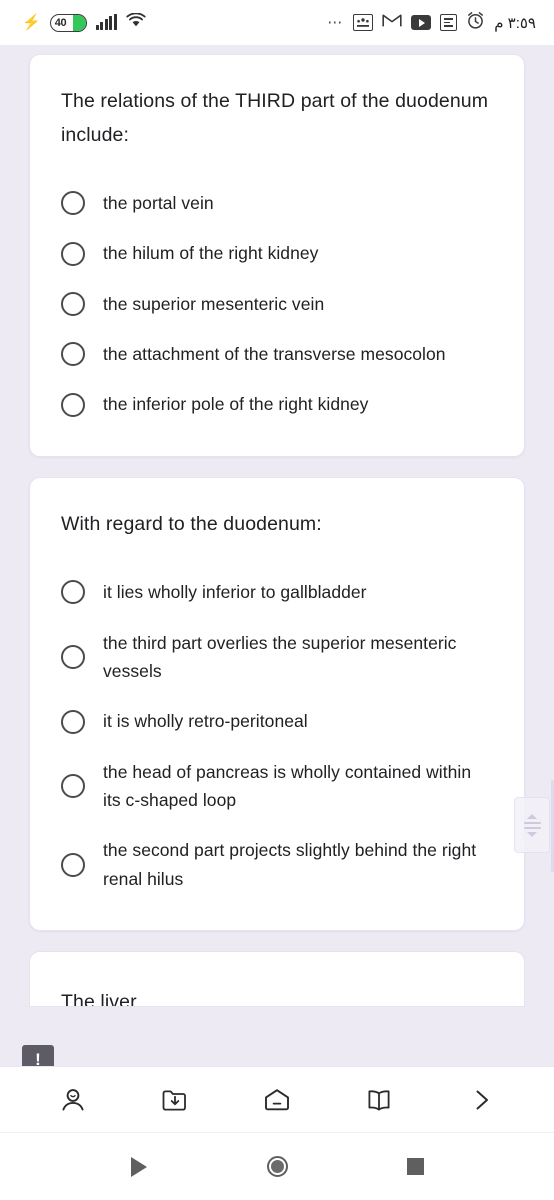  What do you see at coordinates (106, 22) in the screenshot?
I see `cellular-signal-icon` at bounding box center [106, 22].